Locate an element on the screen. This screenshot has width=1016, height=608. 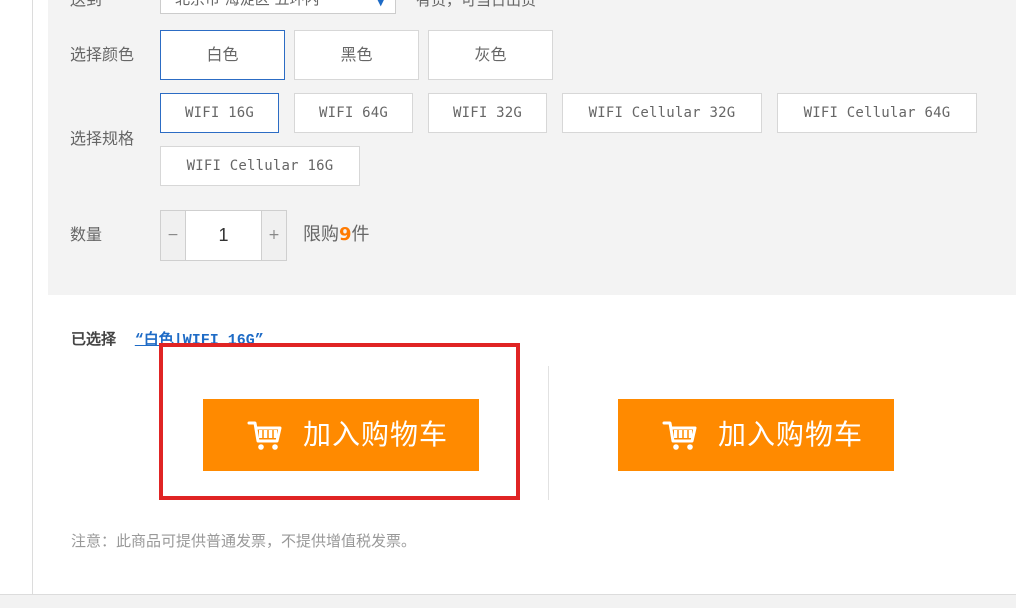
shipping-address-select: 北京市 海淀区 五环内 ▼ is located at coordinates (278, 7).